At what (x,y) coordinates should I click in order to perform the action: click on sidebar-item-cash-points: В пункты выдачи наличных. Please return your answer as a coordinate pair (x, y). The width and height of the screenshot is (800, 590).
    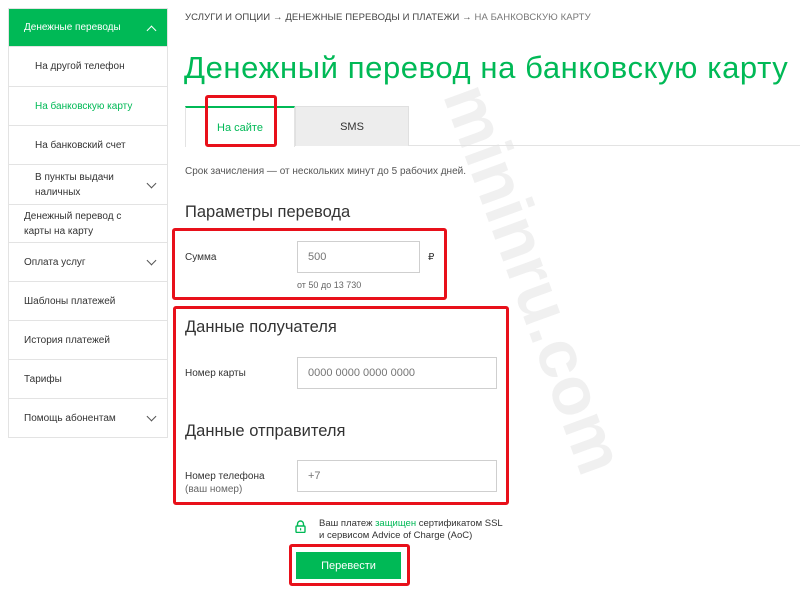
    Looking at the image, I should click on (88, 185).